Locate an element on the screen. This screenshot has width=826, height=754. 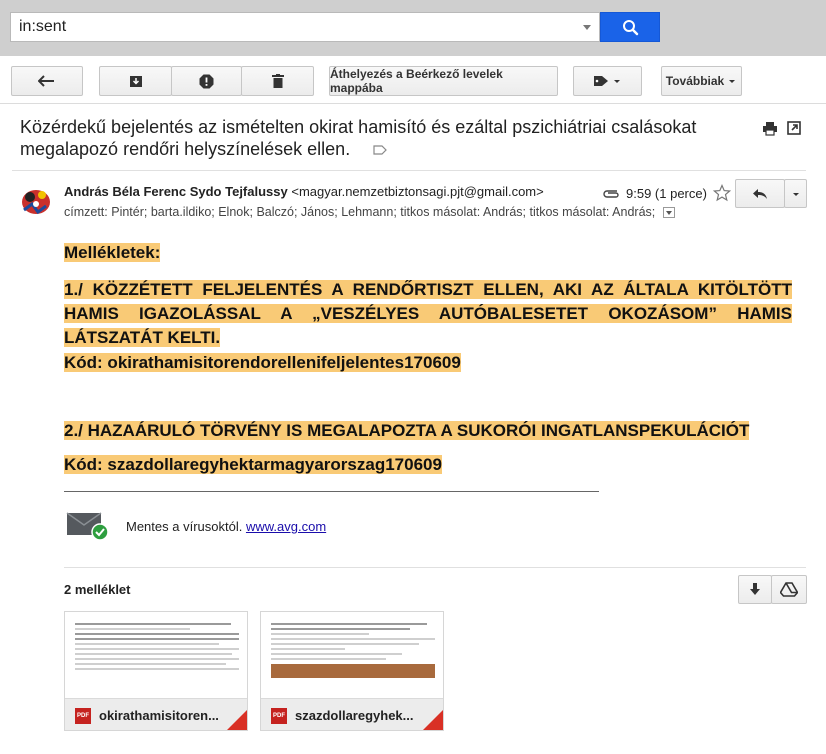
trash-icon is located at coordinates (277, 81).